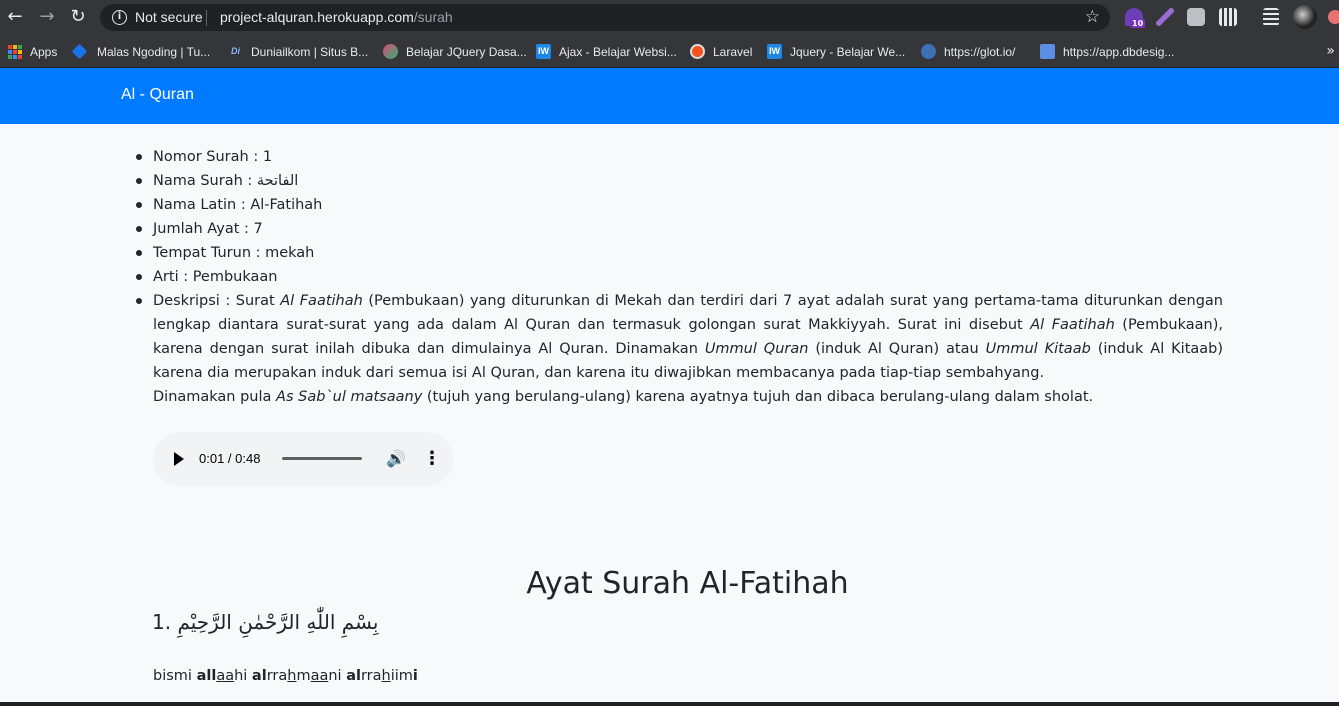 This screenshot has width=1339, height=706. I want to click on security-label: Not secure, so click(169, 17).